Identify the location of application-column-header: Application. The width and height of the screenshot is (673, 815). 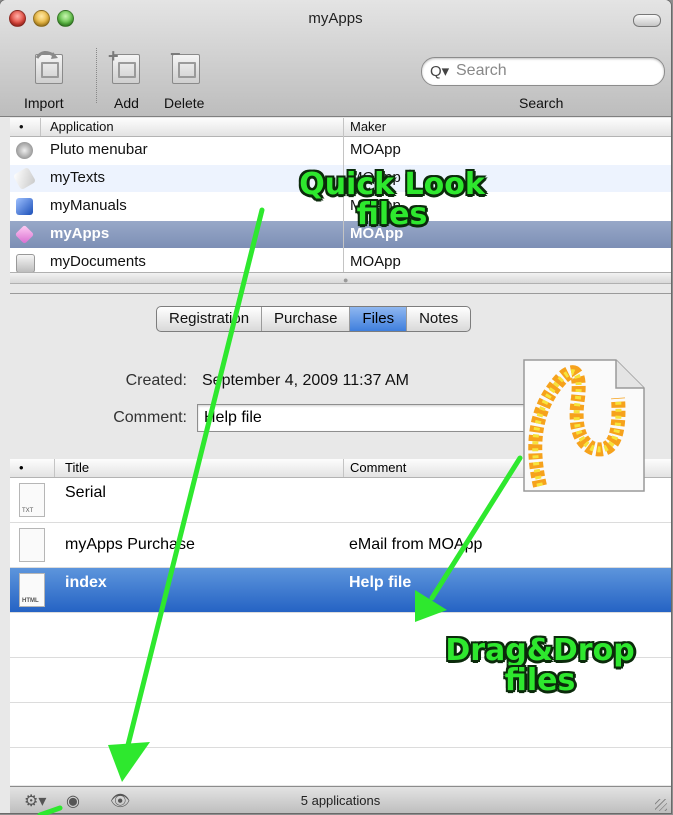
(82, 126).